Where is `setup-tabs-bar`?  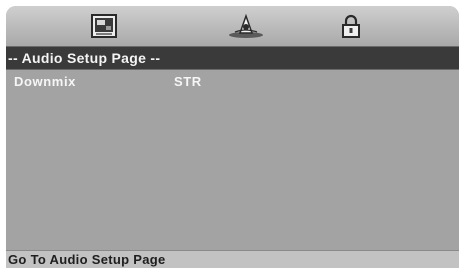 setup-tabs-bar is located at coordinates (232, 26).